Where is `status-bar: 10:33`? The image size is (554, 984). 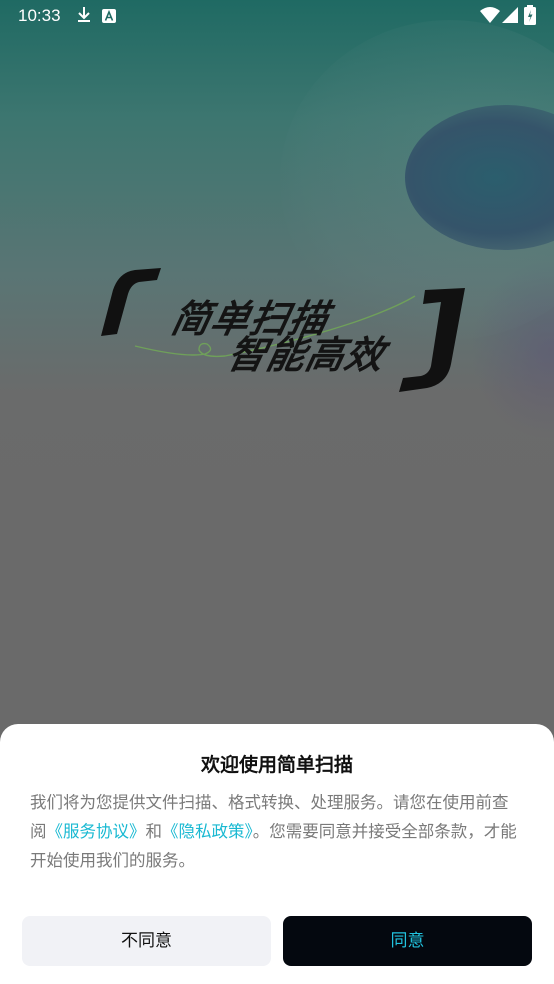 status-bar: 10:33 is located at coordinates (277, 16).